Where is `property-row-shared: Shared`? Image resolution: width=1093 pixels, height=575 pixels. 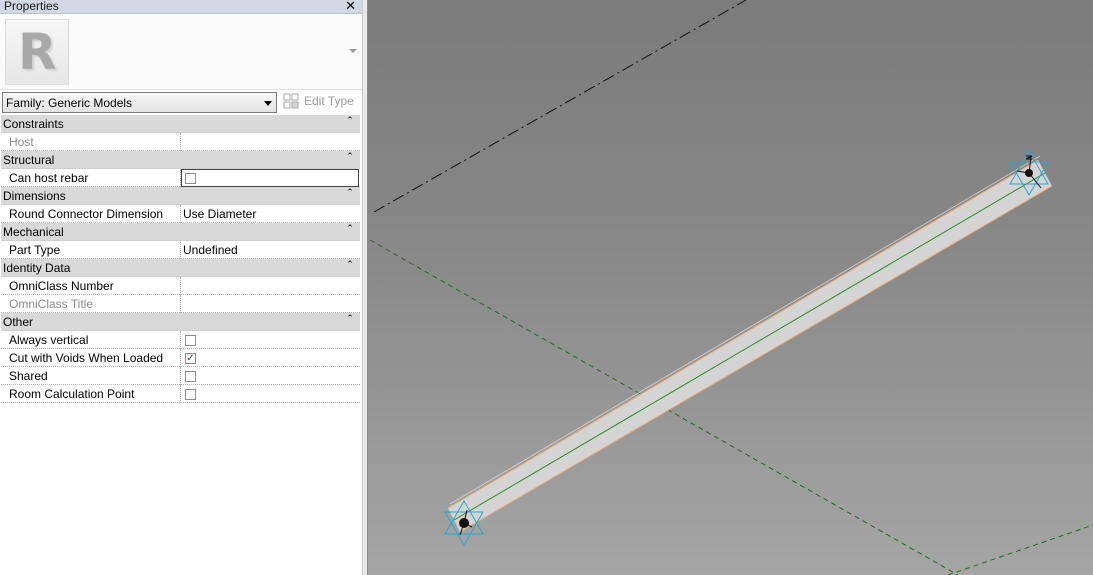 property-row-shared: Shared is located at coordinates (180, 376).